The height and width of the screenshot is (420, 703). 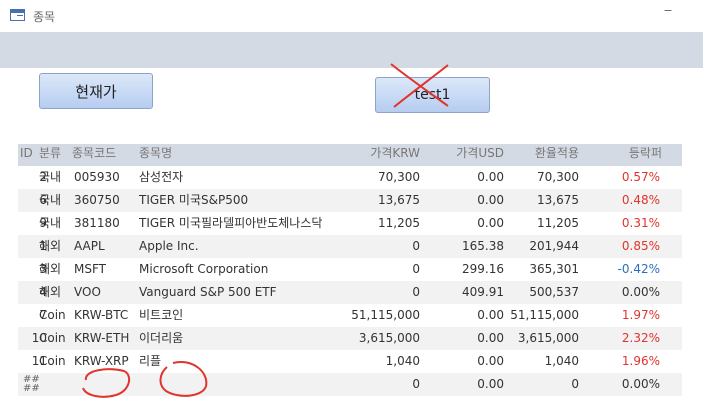 What do you see at coordinates (624, 177) in the screenshot?
I see `cell-change: 0.57%` at bounding box center [624, 177].